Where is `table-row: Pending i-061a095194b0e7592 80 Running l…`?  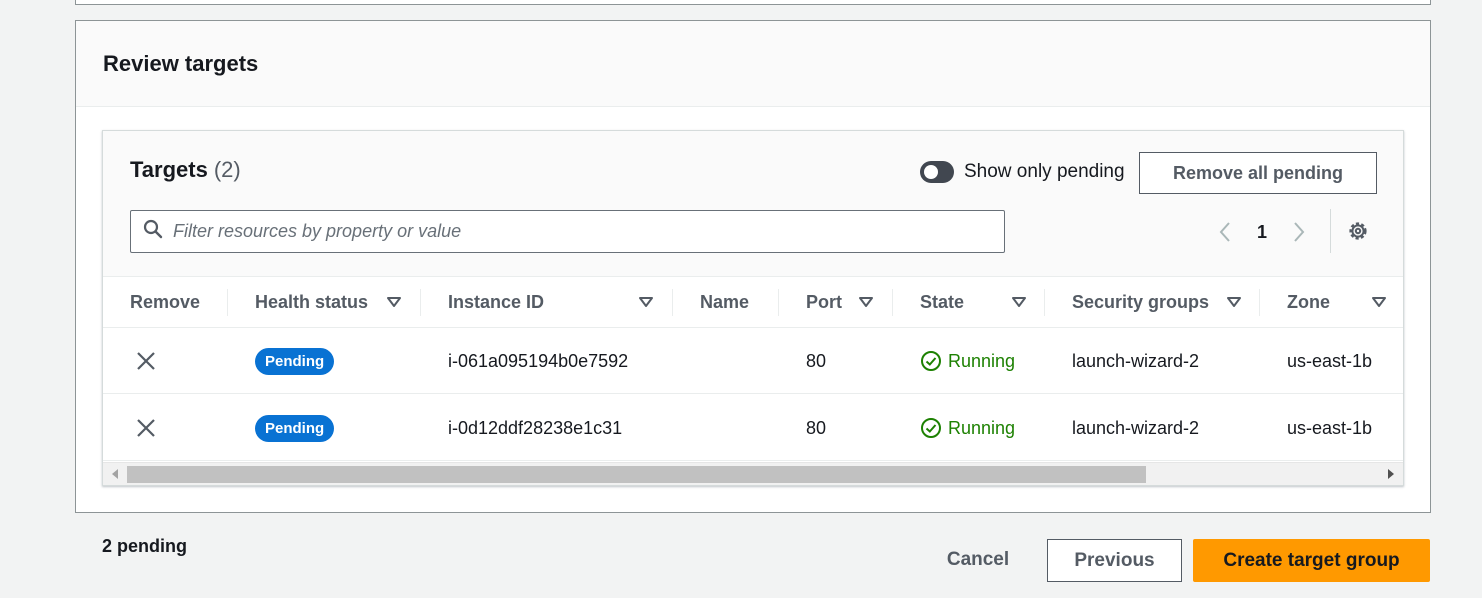
table-row: Pending i-061a095194b0e7592 80 Running l… is located at coordinates (753, 361).